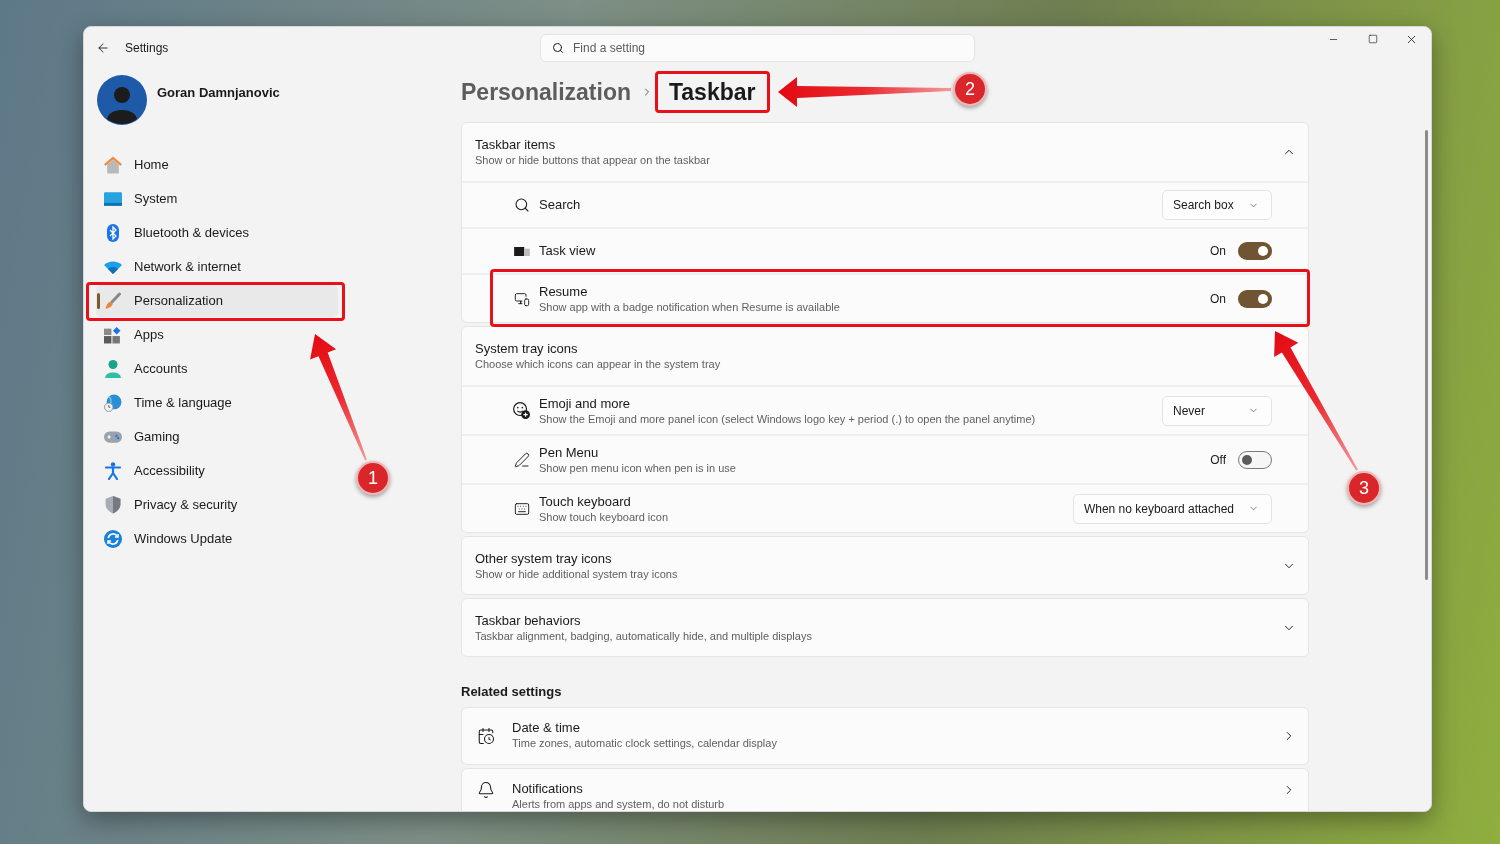 The image size is (1500, 844). What do you see at coordinates (486, 790) in the screenshot?
I see `bell-icon` at bounding box center [486, 790].